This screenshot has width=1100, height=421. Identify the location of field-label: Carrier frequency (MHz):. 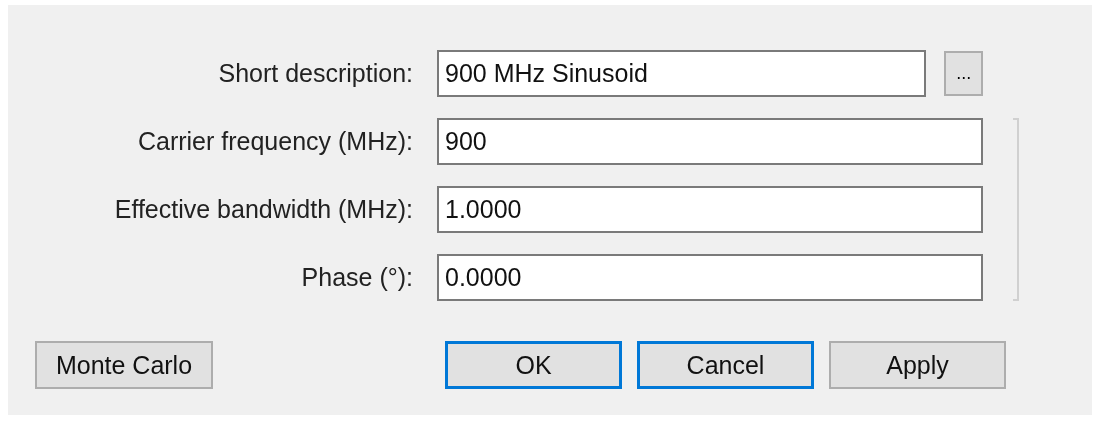
(275, 141).